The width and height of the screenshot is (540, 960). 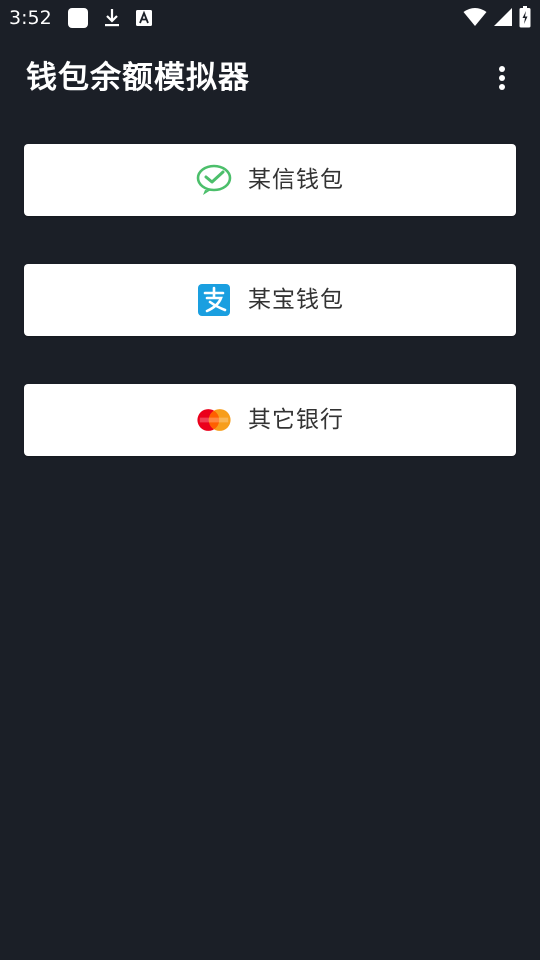 I want to click on wallet-label: 其它银行, so click(x=296, y=420).